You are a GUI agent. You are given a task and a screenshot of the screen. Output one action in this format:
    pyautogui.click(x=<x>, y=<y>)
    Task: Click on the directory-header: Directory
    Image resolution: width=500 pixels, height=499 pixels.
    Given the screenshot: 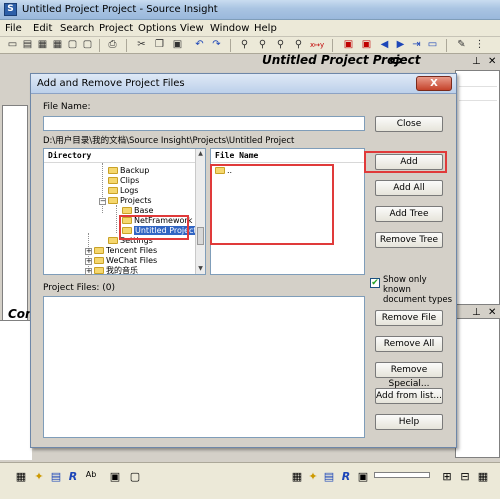 What is the action you would take?
    pyautogui.click(x=124, y=156)
    